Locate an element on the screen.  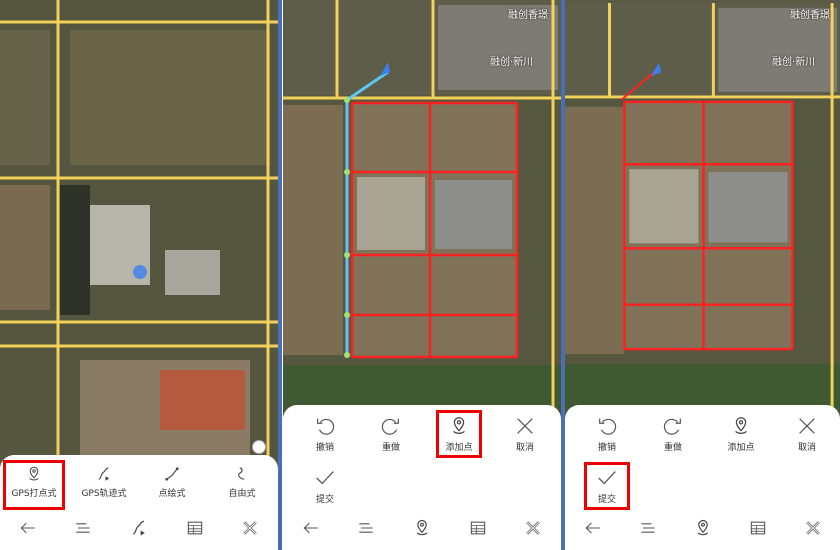
point-draw-mode-button: 点绘式 is located at coordinates (172, 482).